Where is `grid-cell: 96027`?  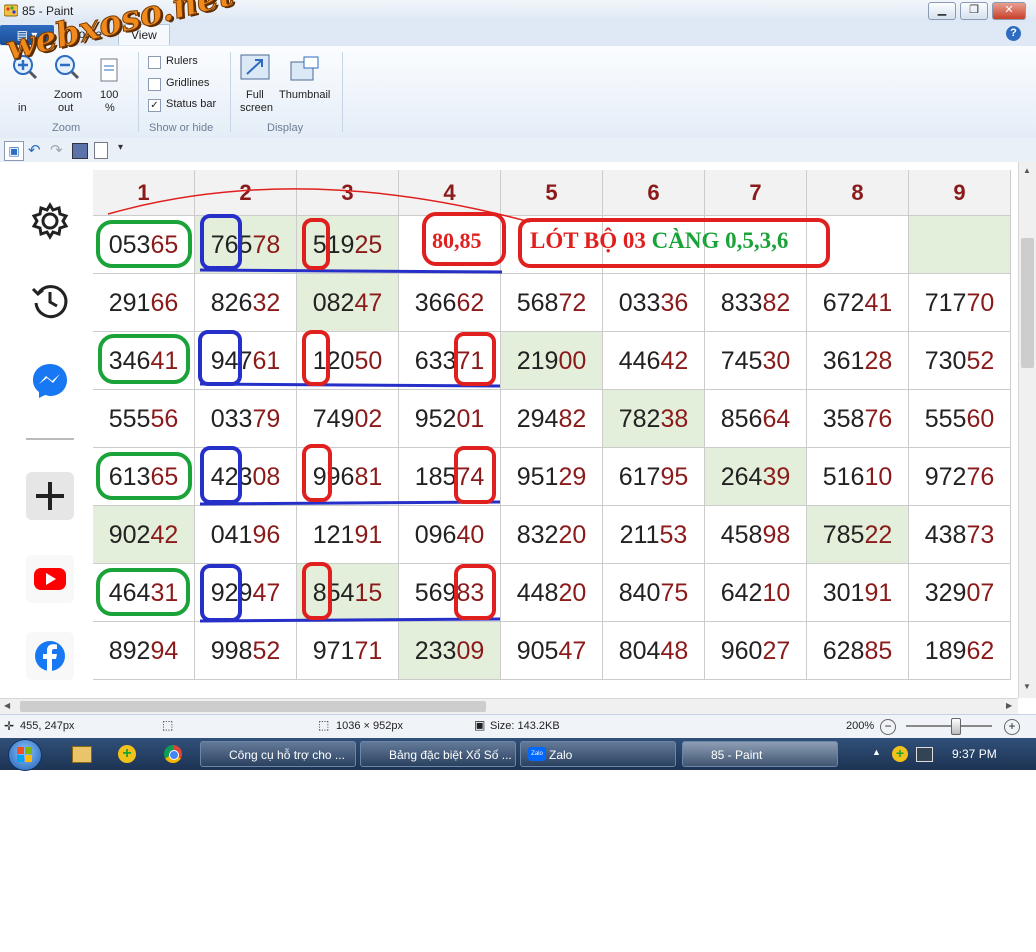
grid-cell: 96027 is located at coordinates (756, 651).